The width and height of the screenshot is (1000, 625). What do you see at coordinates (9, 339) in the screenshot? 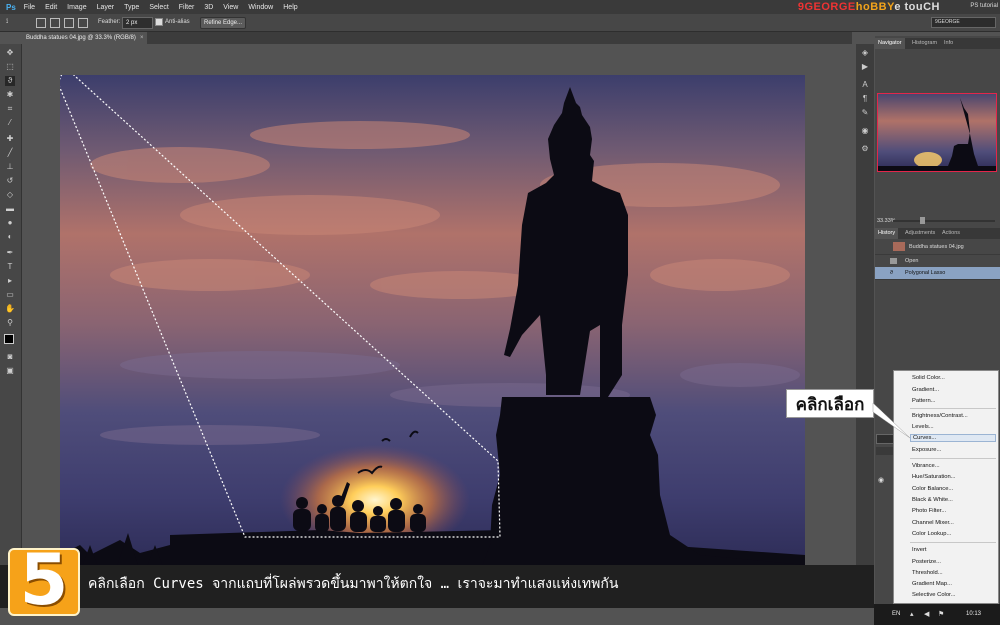
I see `foreground-color-swatch` at bounding box center [9, 339].